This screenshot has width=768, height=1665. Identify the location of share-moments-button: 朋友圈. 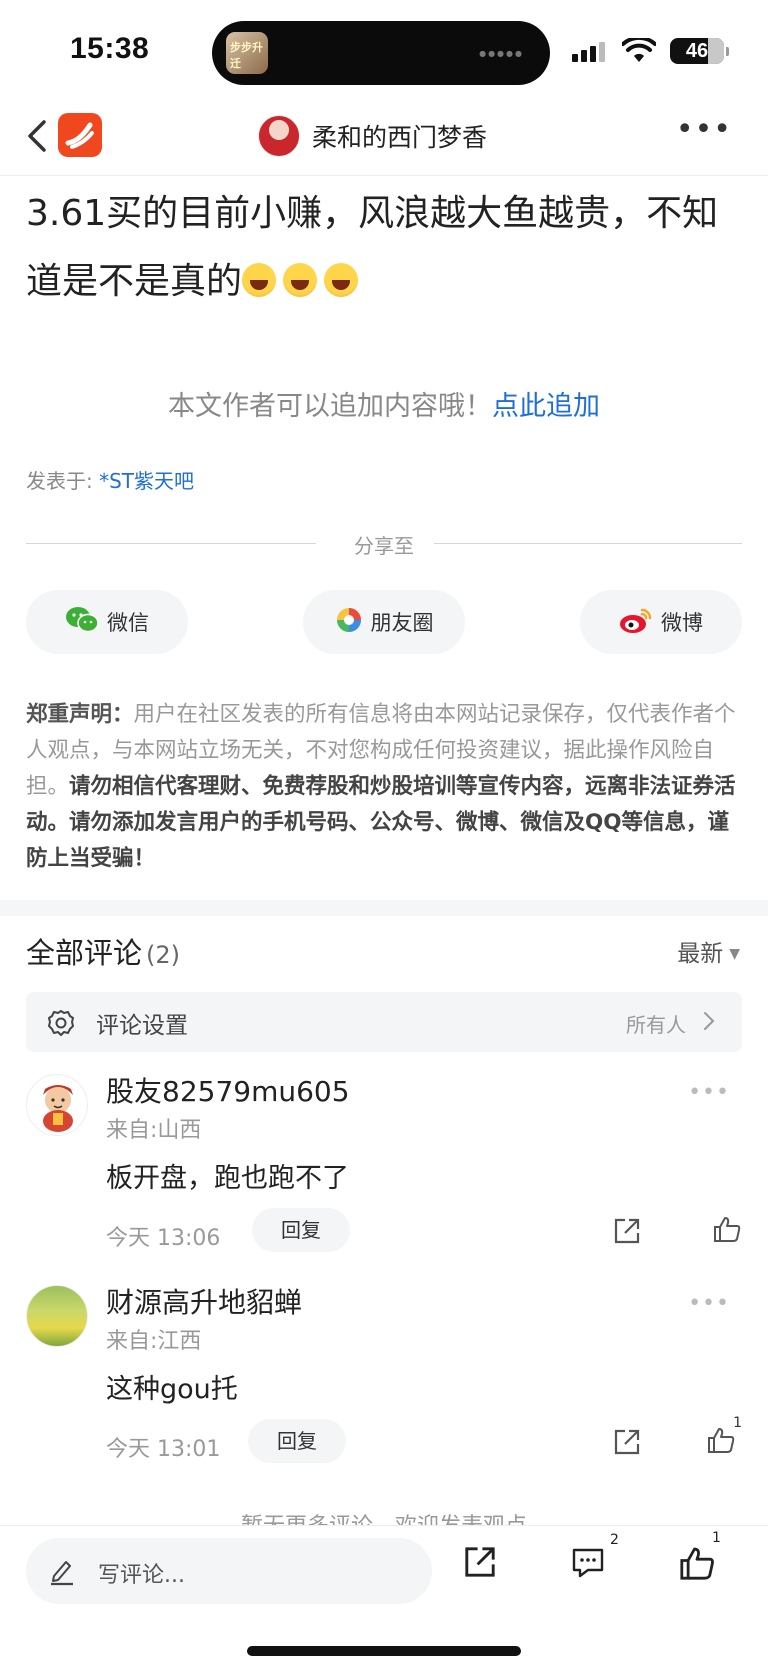
(384, 622).